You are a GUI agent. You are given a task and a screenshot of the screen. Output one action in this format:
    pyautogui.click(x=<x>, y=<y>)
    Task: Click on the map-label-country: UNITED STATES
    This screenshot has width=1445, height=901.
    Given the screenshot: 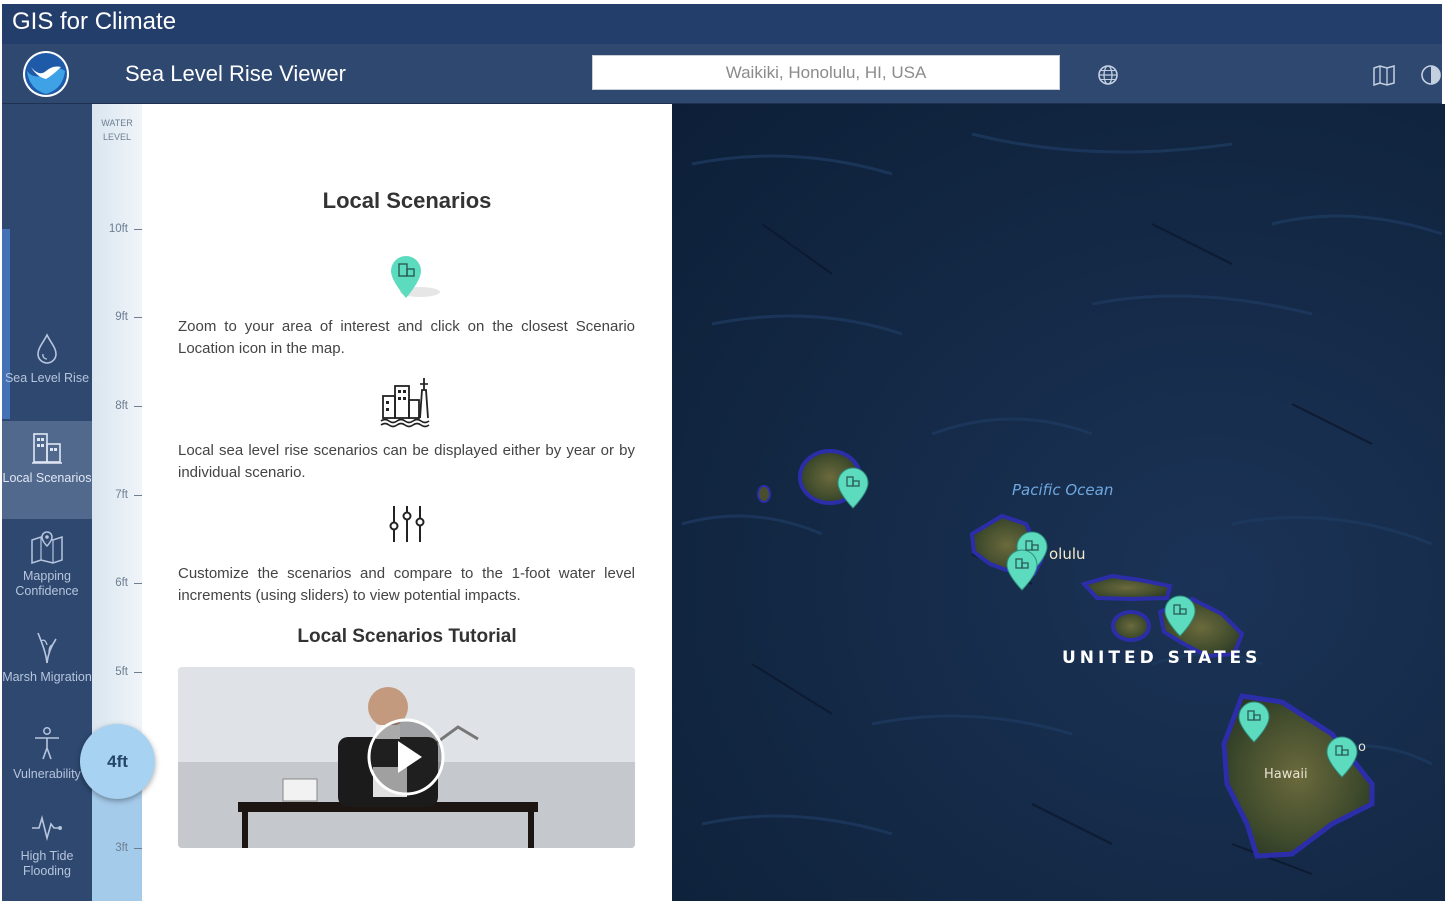 What is the action you would take?
    pyautogui.click(x=1162, y=658)
    